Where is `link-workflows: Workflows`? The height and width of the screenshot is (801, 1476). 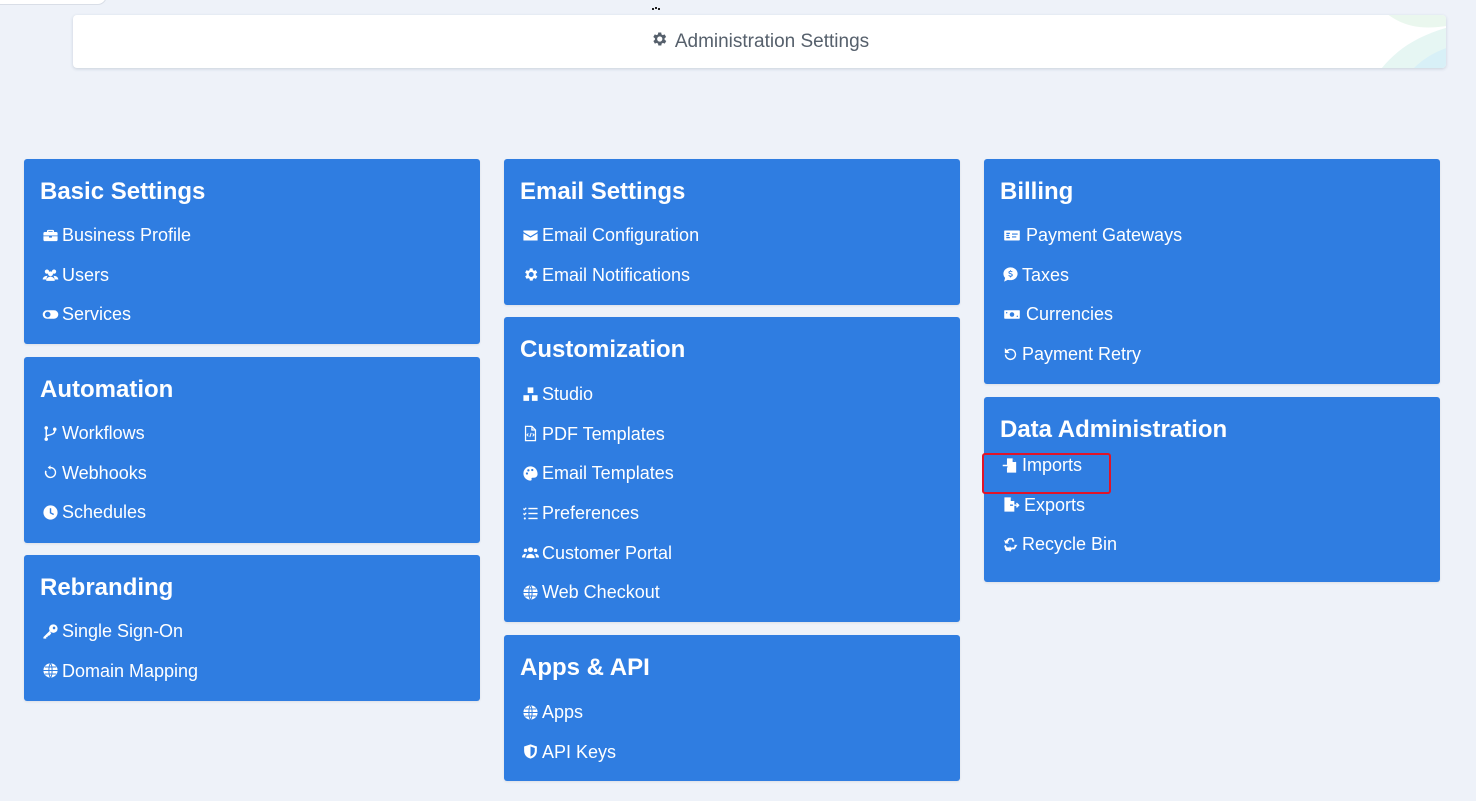 link-workflows: Workflows is located at coordinates (93, 441).